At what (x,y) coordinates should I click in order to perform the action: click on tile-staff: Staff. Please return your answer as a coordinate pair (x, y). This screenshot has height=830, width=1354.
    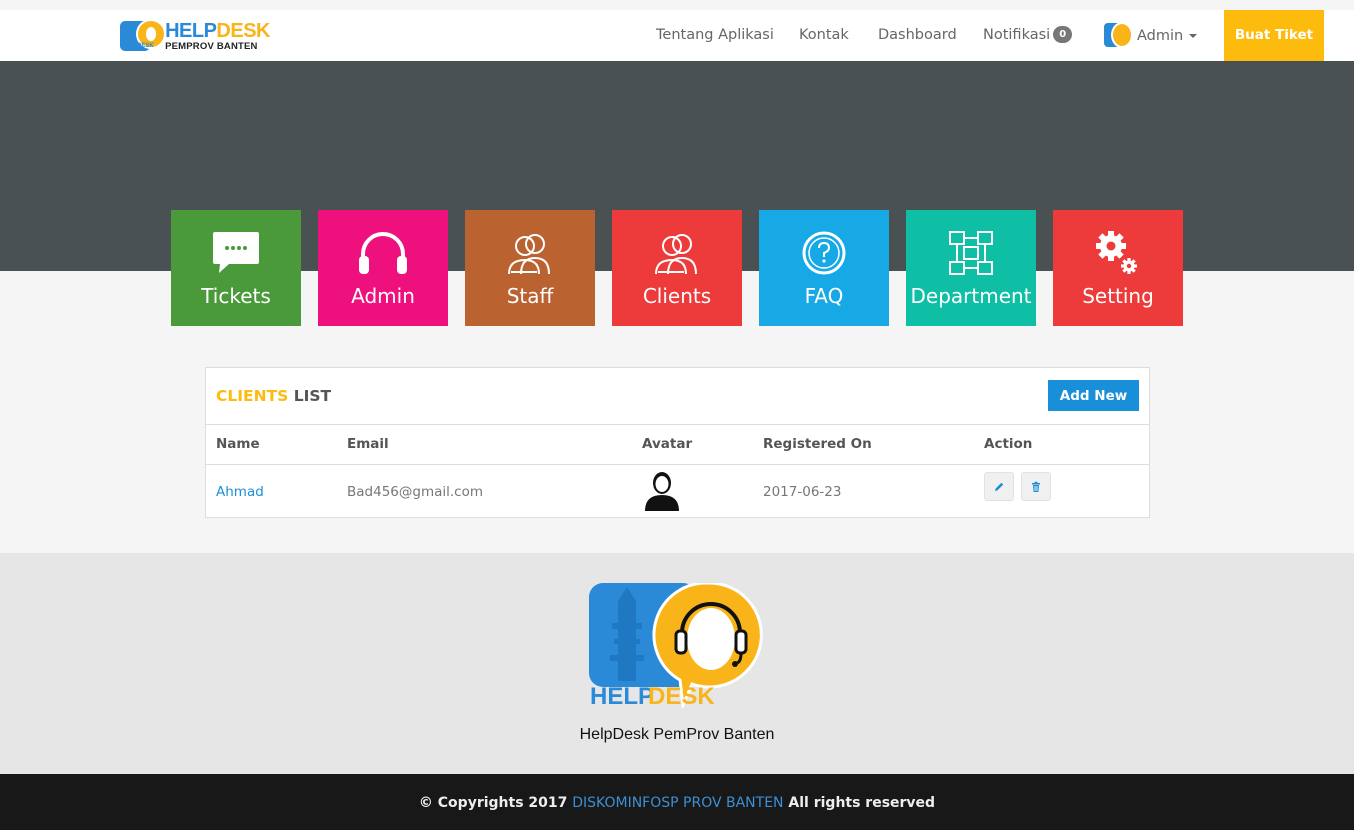
    Looking at the image, I should click on (530, 268).